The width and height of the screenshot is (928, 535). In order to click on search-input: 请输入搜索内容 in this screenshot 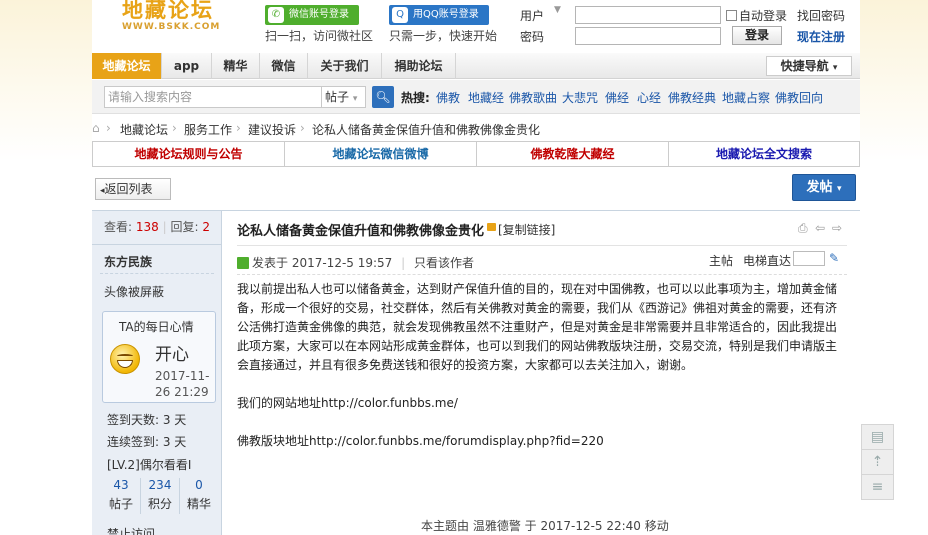, I will do `click(213, 97)`.